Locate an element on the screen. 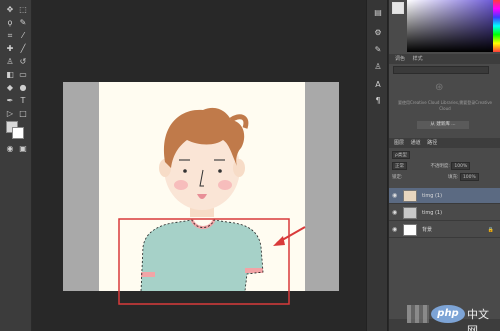 The image size is (500, 331). adjustments-tabs: 调色 样式 is located at coordinates (444, 59).